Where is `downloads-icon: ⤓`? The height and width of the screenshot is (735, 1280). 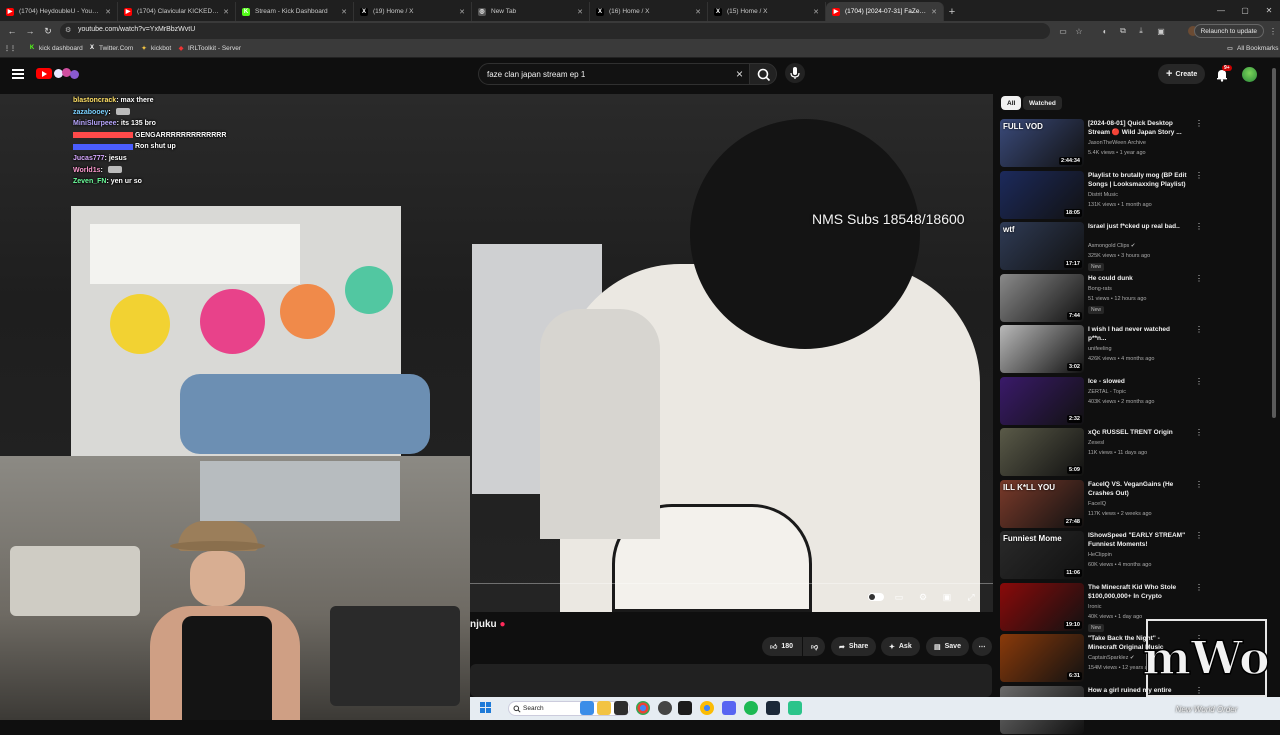 downloads-icon: ⤓ is located at coordinates (1141, 31).